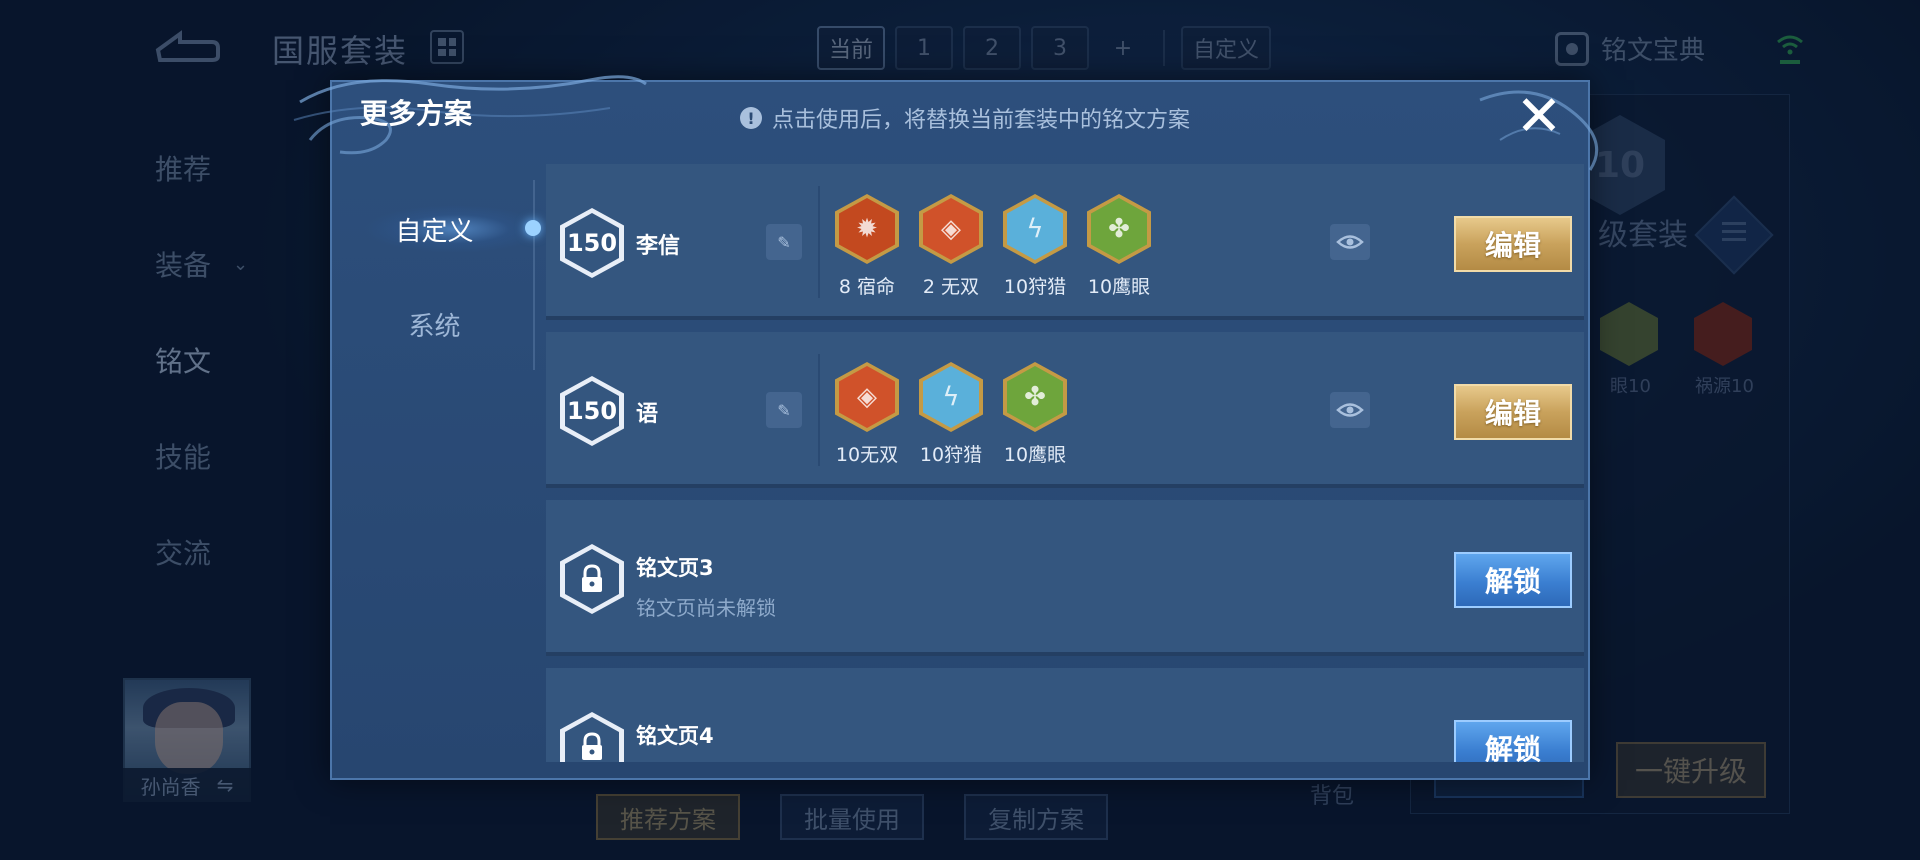 The width and height of the screenshot is (1920, 860). I want to click on close-icon: ✕, so click(1539, 116).